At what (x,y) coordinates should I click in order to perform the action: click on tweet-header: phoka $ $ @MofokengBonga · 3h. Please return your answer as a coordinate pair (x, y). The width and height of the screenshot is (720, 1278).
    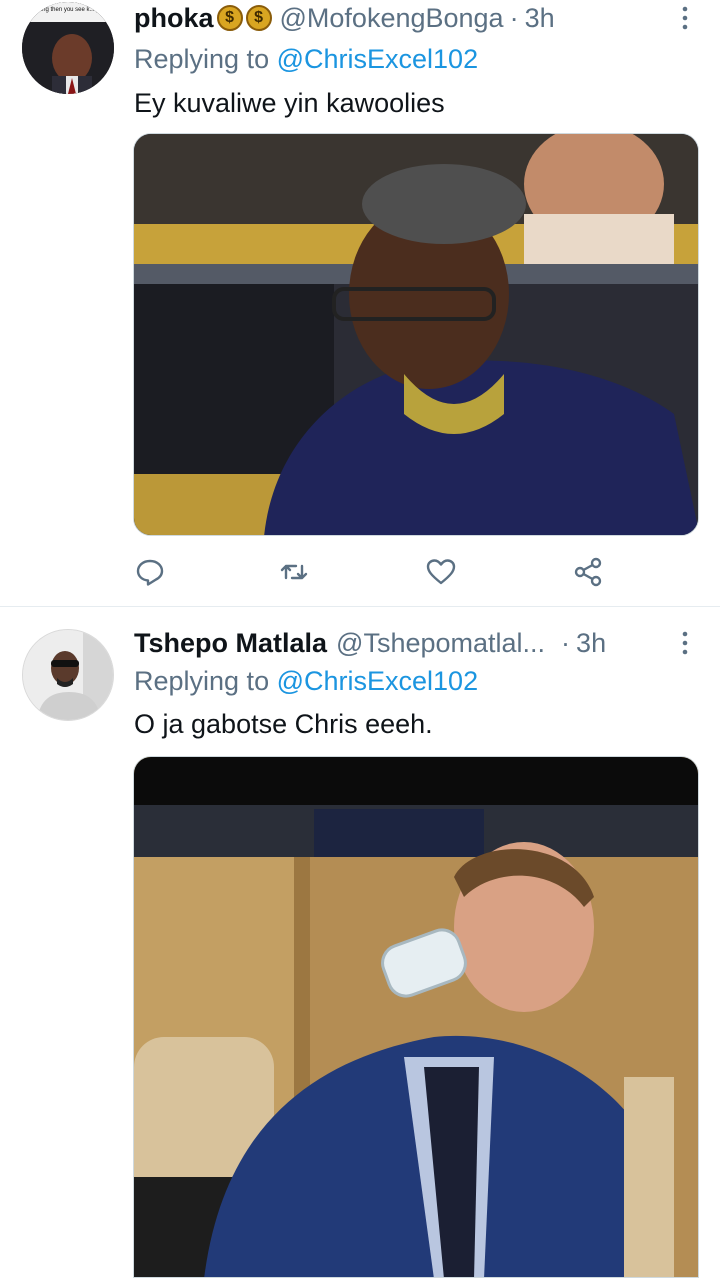
    Looking at the image, I should click on (417, 18).